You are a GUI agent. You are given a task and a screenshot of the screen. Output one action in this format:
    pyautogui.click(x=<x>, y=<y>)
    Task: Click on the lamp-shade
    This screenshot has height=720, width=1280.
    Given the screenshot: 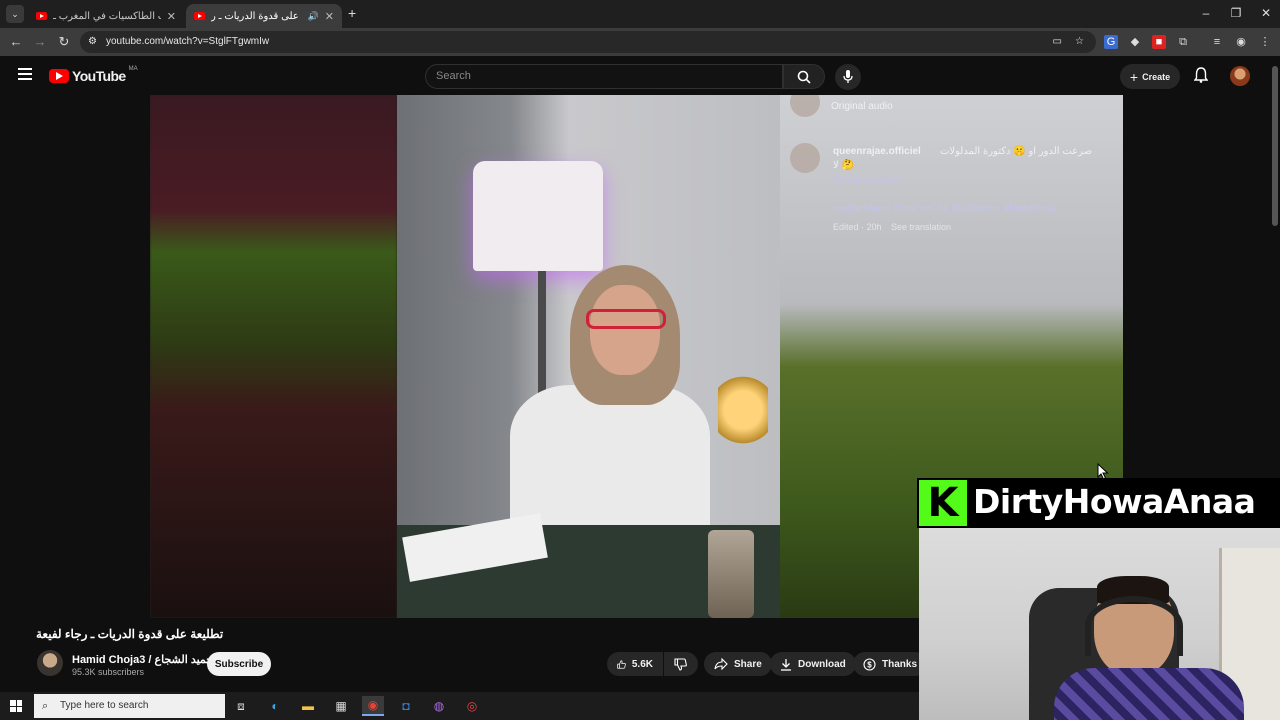 What is the action you would take?
    pyautogui.click(x=538, y=216)
    